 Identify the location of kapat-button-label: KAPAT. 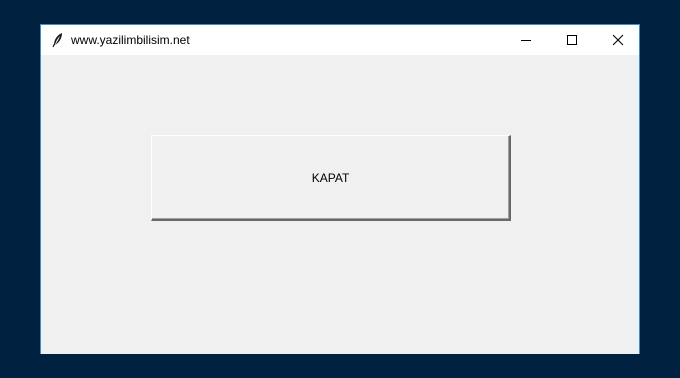
(330, 177).